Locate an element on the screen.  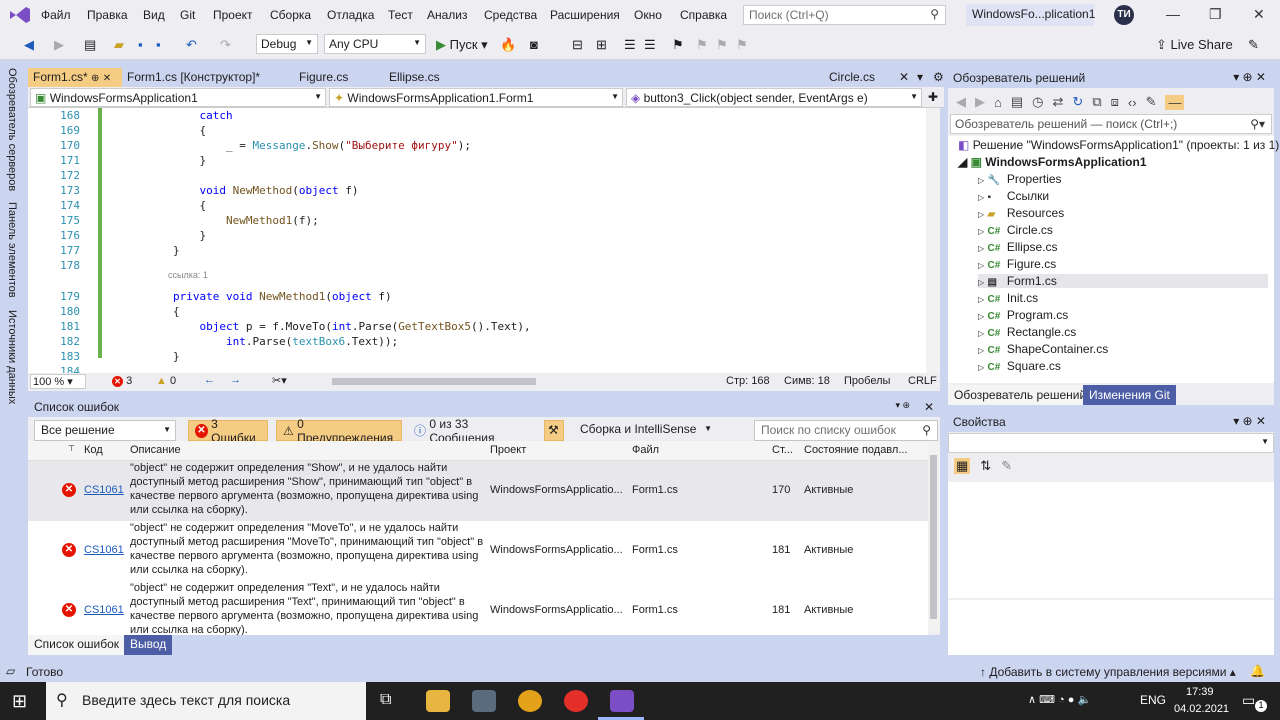
project-dropdown: ▣ WindowsFormsApplication1 ▼ is located at coordinates (178, 97).